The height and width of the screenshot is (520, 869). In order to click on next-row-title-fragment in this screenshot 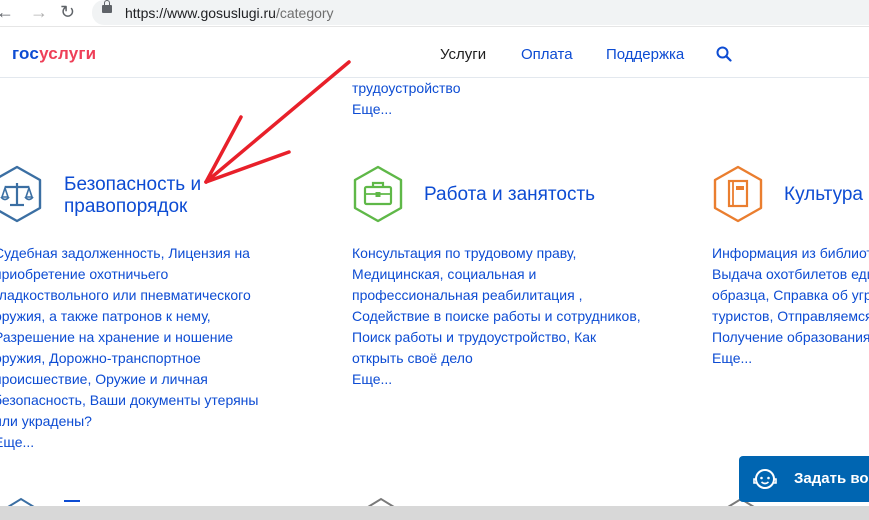, I will do `click(72, 501)`.